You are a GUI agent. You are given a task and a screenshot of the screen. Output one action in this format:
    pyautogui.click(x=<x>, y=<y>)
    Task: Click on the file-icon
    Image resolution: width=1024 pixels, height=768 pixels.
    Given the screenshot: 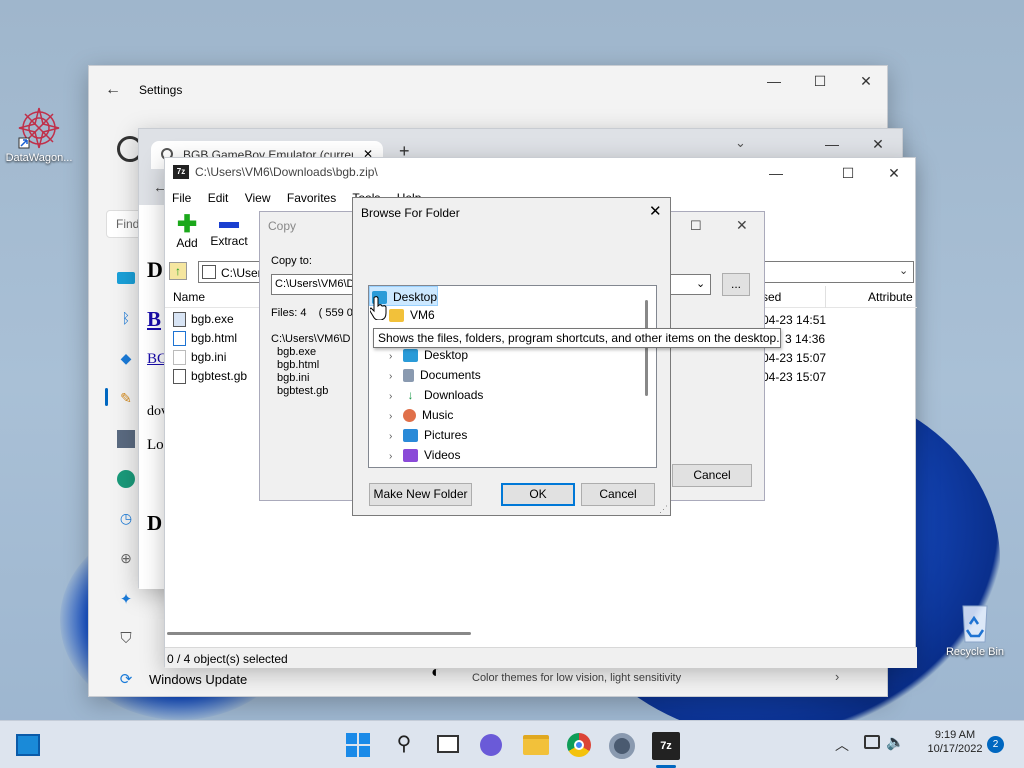 What is the action you would take?
    pyautogui.click(x=179, y=377)
    